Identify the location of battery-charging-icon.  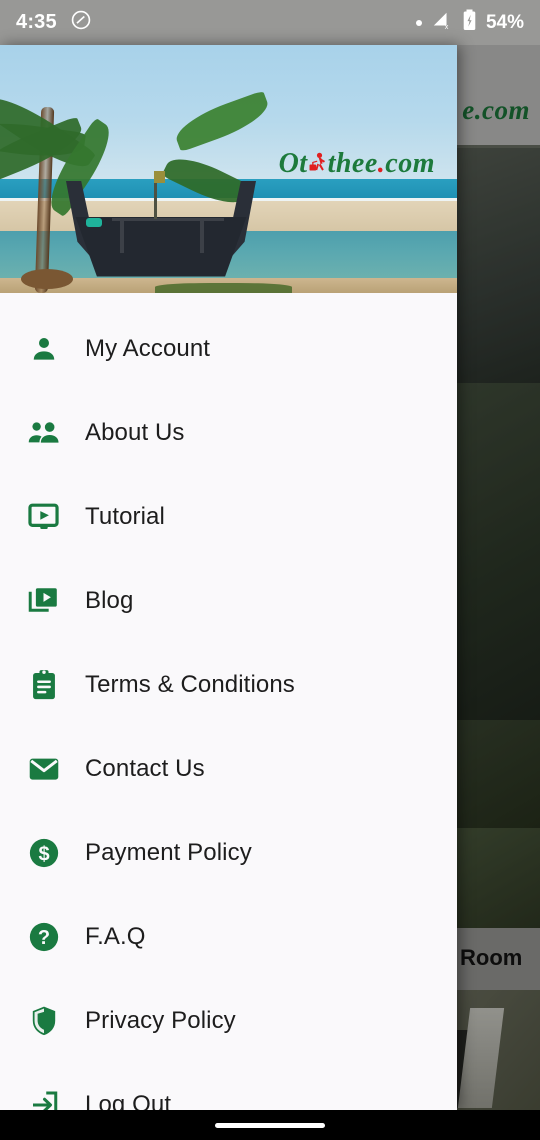
(469, 22).